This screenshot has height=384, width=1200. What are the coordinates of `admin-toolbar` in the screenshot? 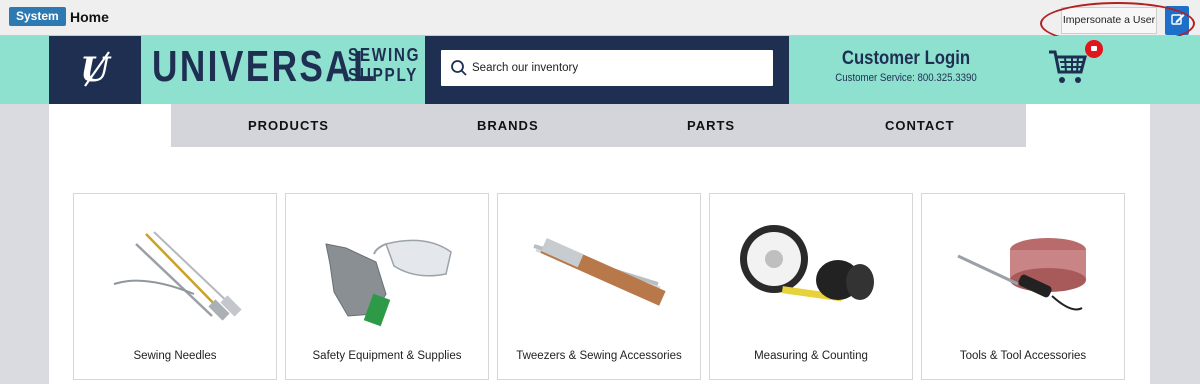 It's located at (600, 18).